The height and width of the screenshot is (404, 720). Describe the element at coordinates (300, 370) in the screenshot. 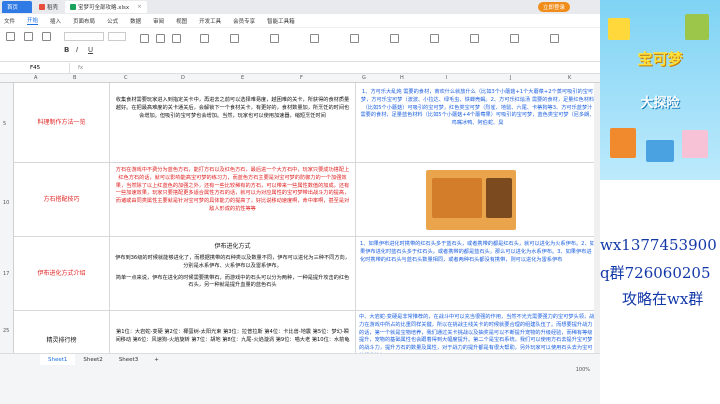

I see `status-bar: 100%` at that location.